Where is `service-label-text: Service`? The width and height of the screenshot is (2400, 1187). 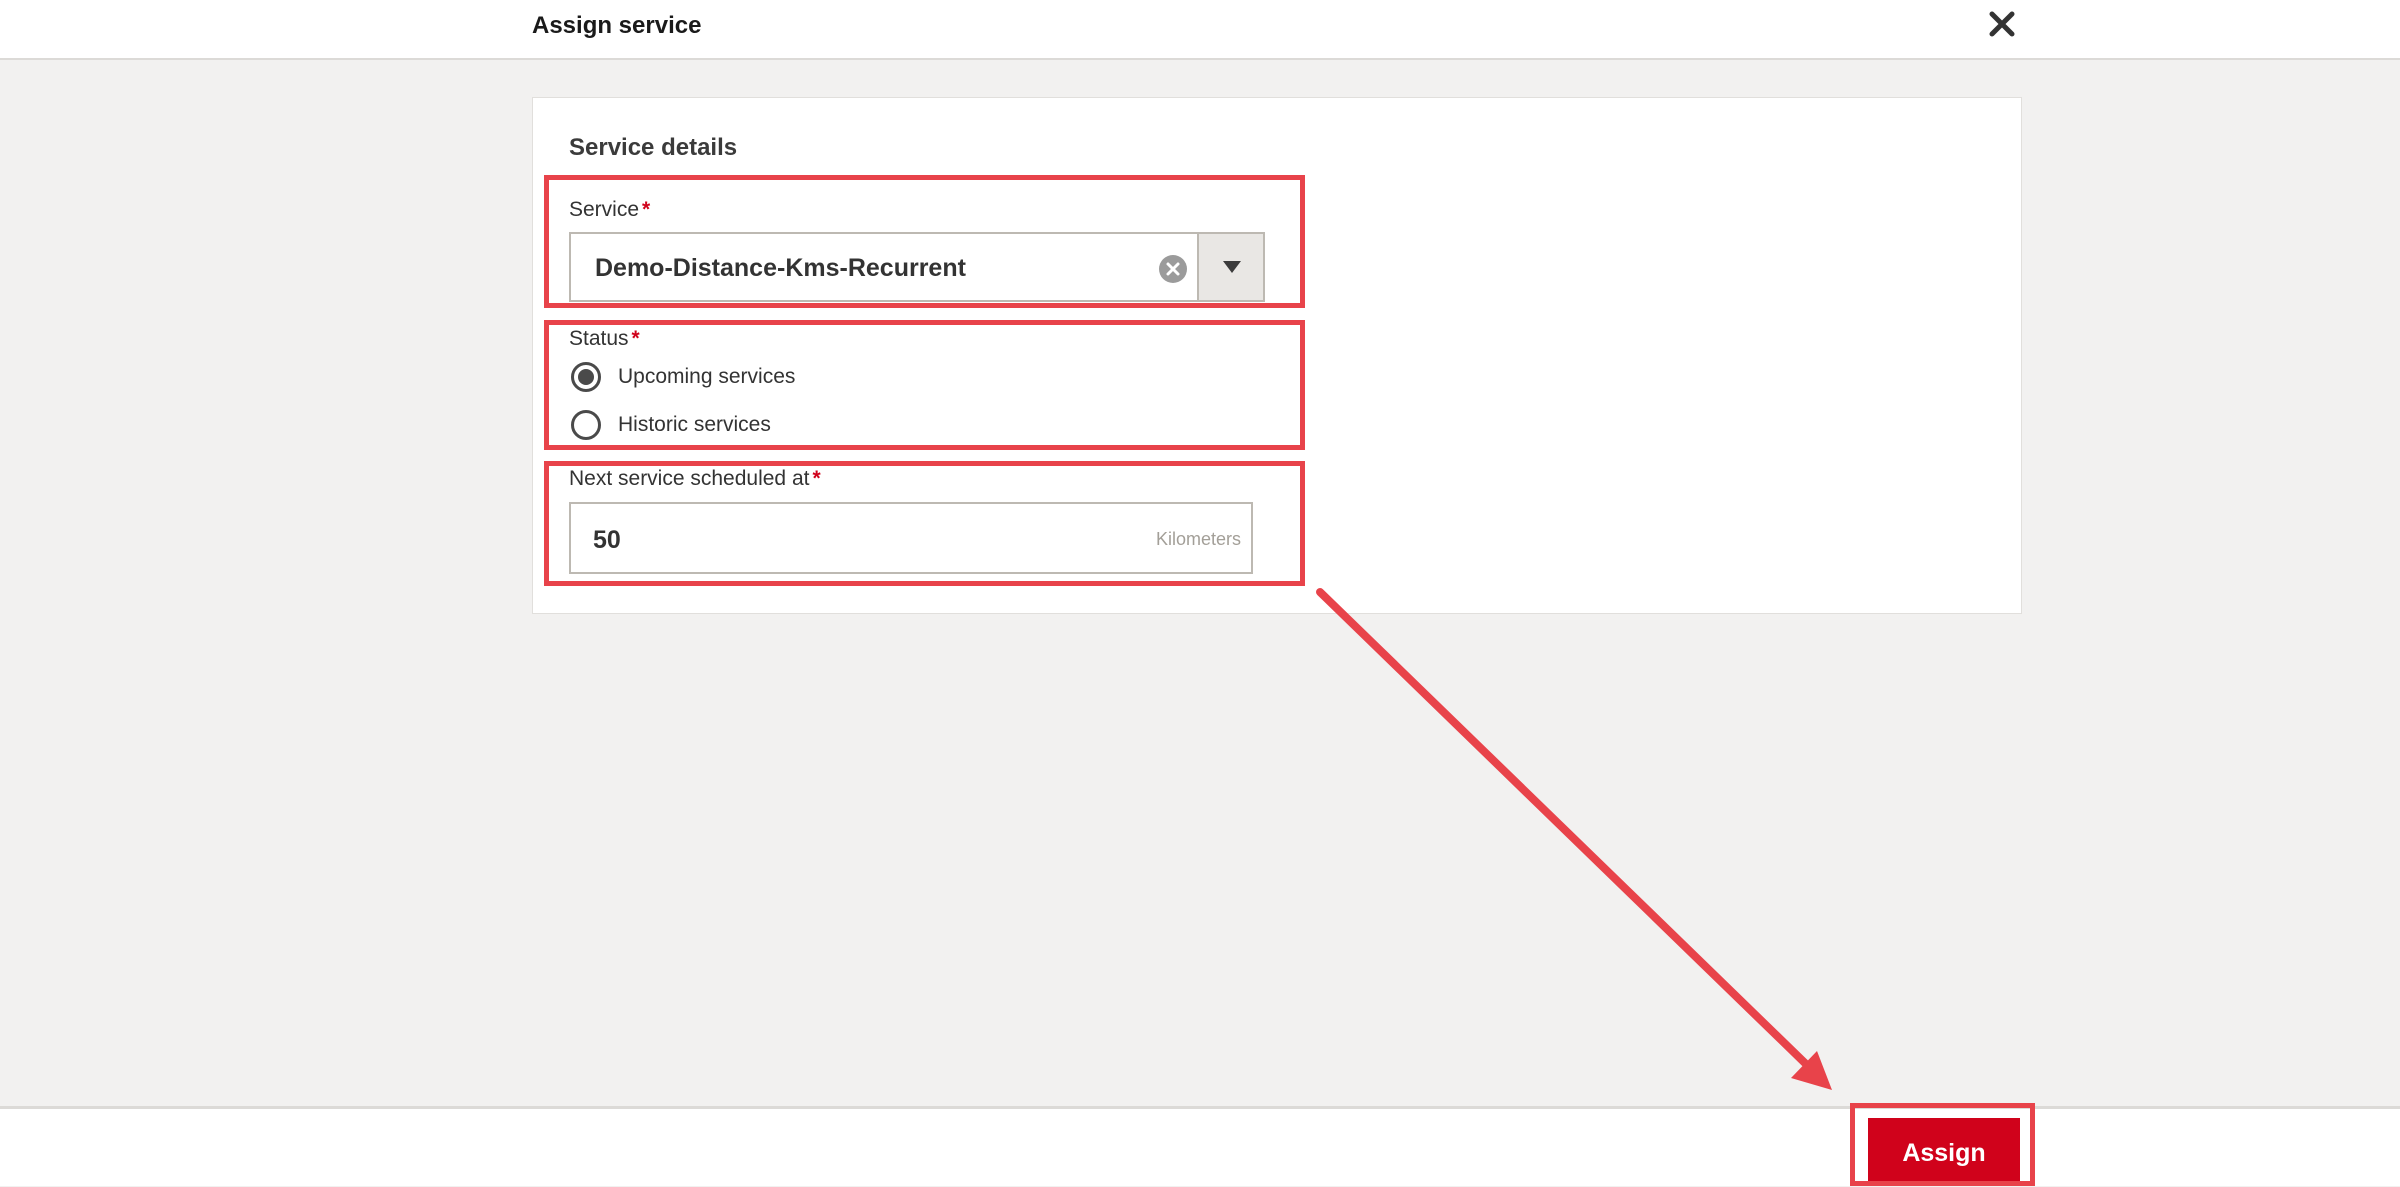 service-label-text: Service is located at coordinates (604, 209).